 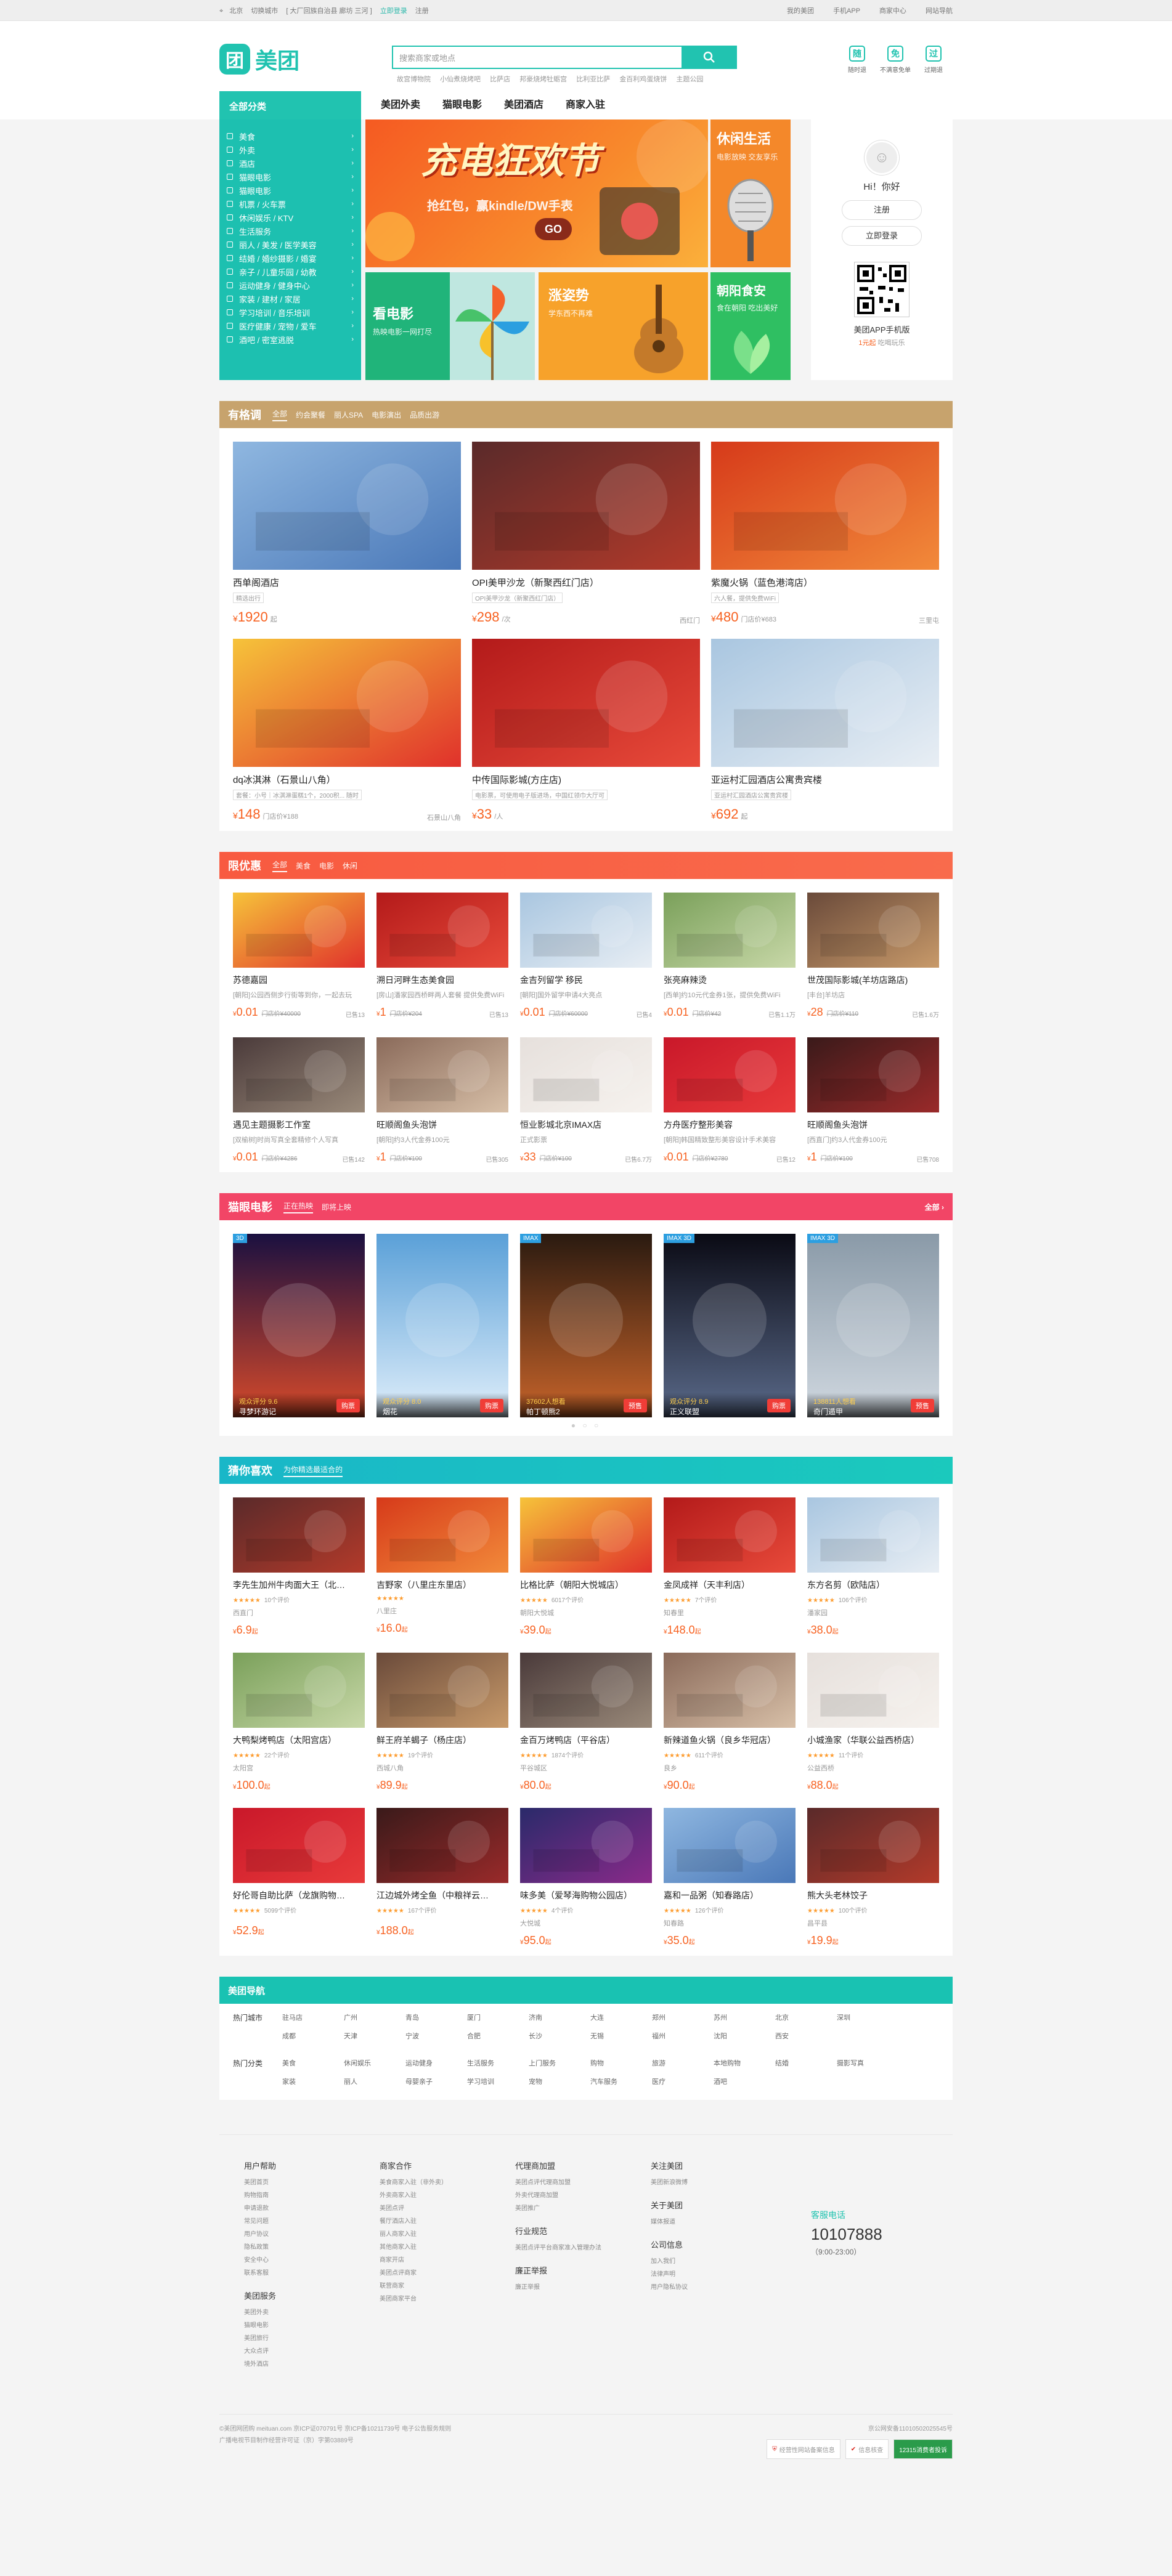 I want to click on category-item: 医疗健康 / 宠物 / 爱车 ›, so click(x=290, y=326).